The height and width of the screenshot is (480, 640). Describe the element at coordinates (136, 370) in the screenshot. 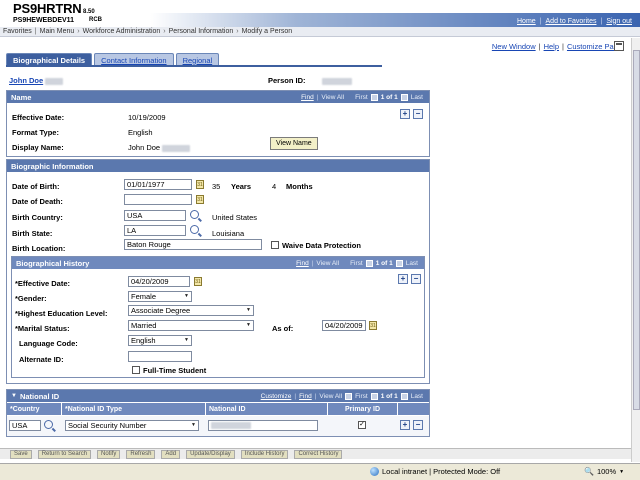

I see `full-time-student-checkbox` at that location.